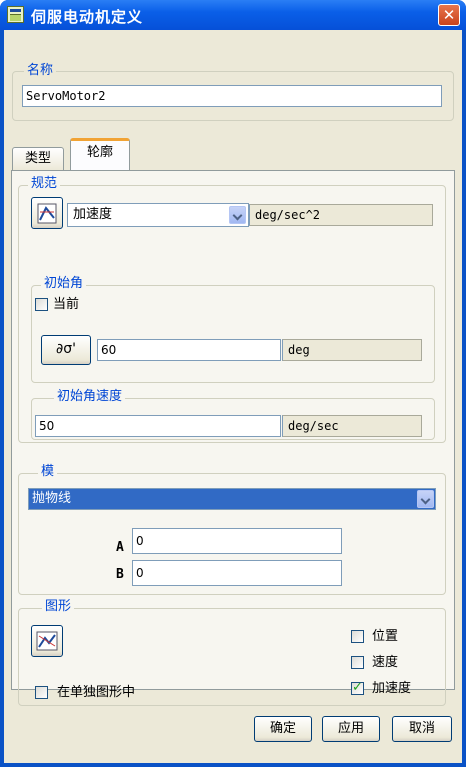 The height and width of the screenshot is (767, 466). Describe the element at coordinates (237, 573) in the screenshot. I see `model-b-input: 0` at that location.